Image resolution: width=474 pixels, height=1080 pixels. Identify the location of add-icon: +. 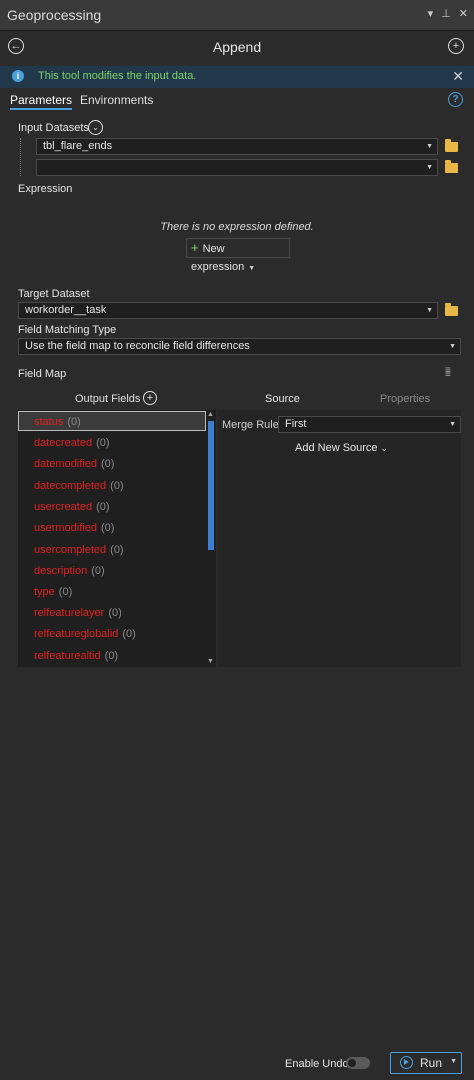
(456, 46).